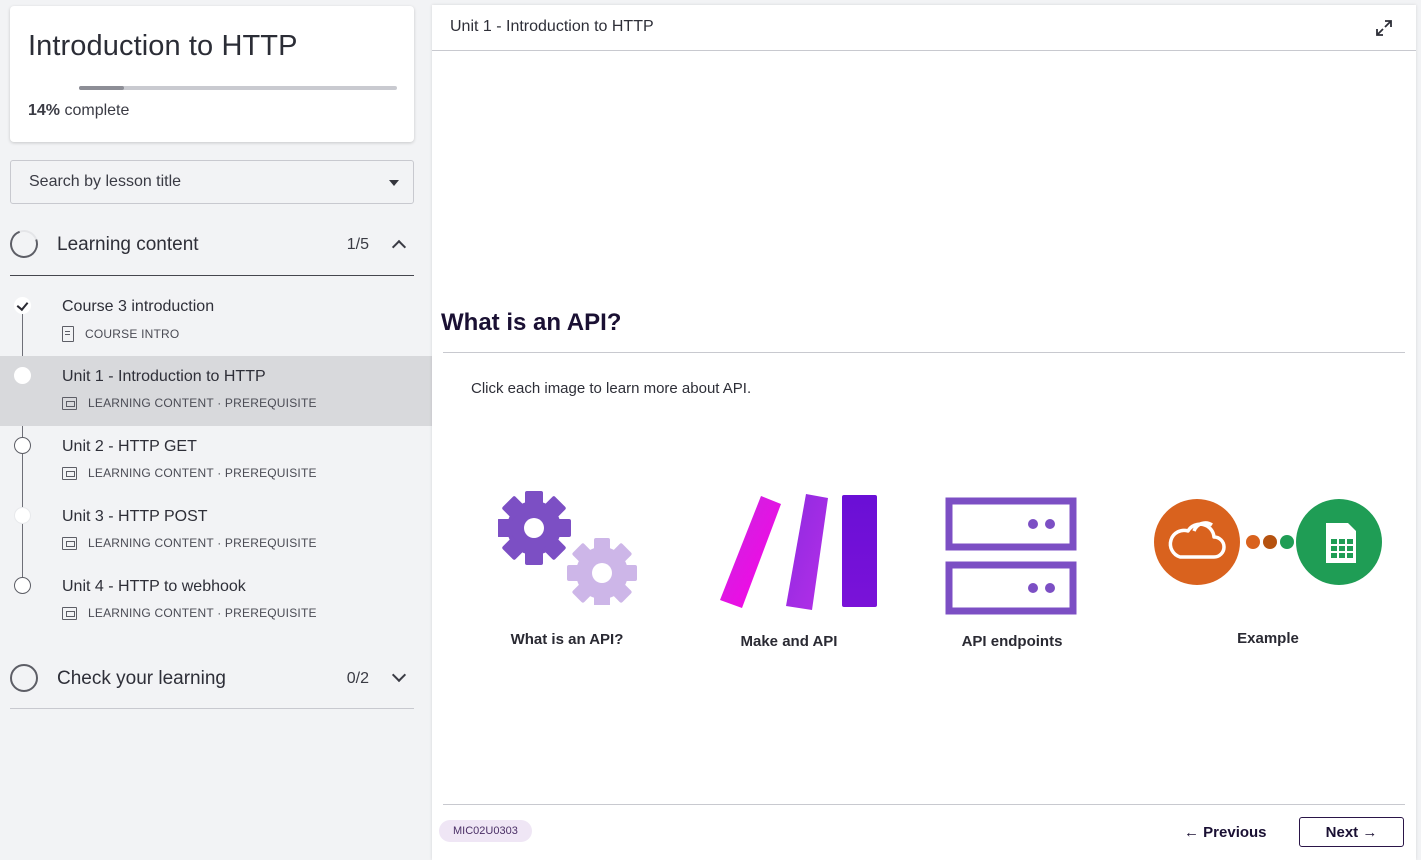 This screenshot has width=1421, height=860. What do you see at coordinates (68, 334) in the screenshot?
I see `document-icon` at bounding box center [68, 334].